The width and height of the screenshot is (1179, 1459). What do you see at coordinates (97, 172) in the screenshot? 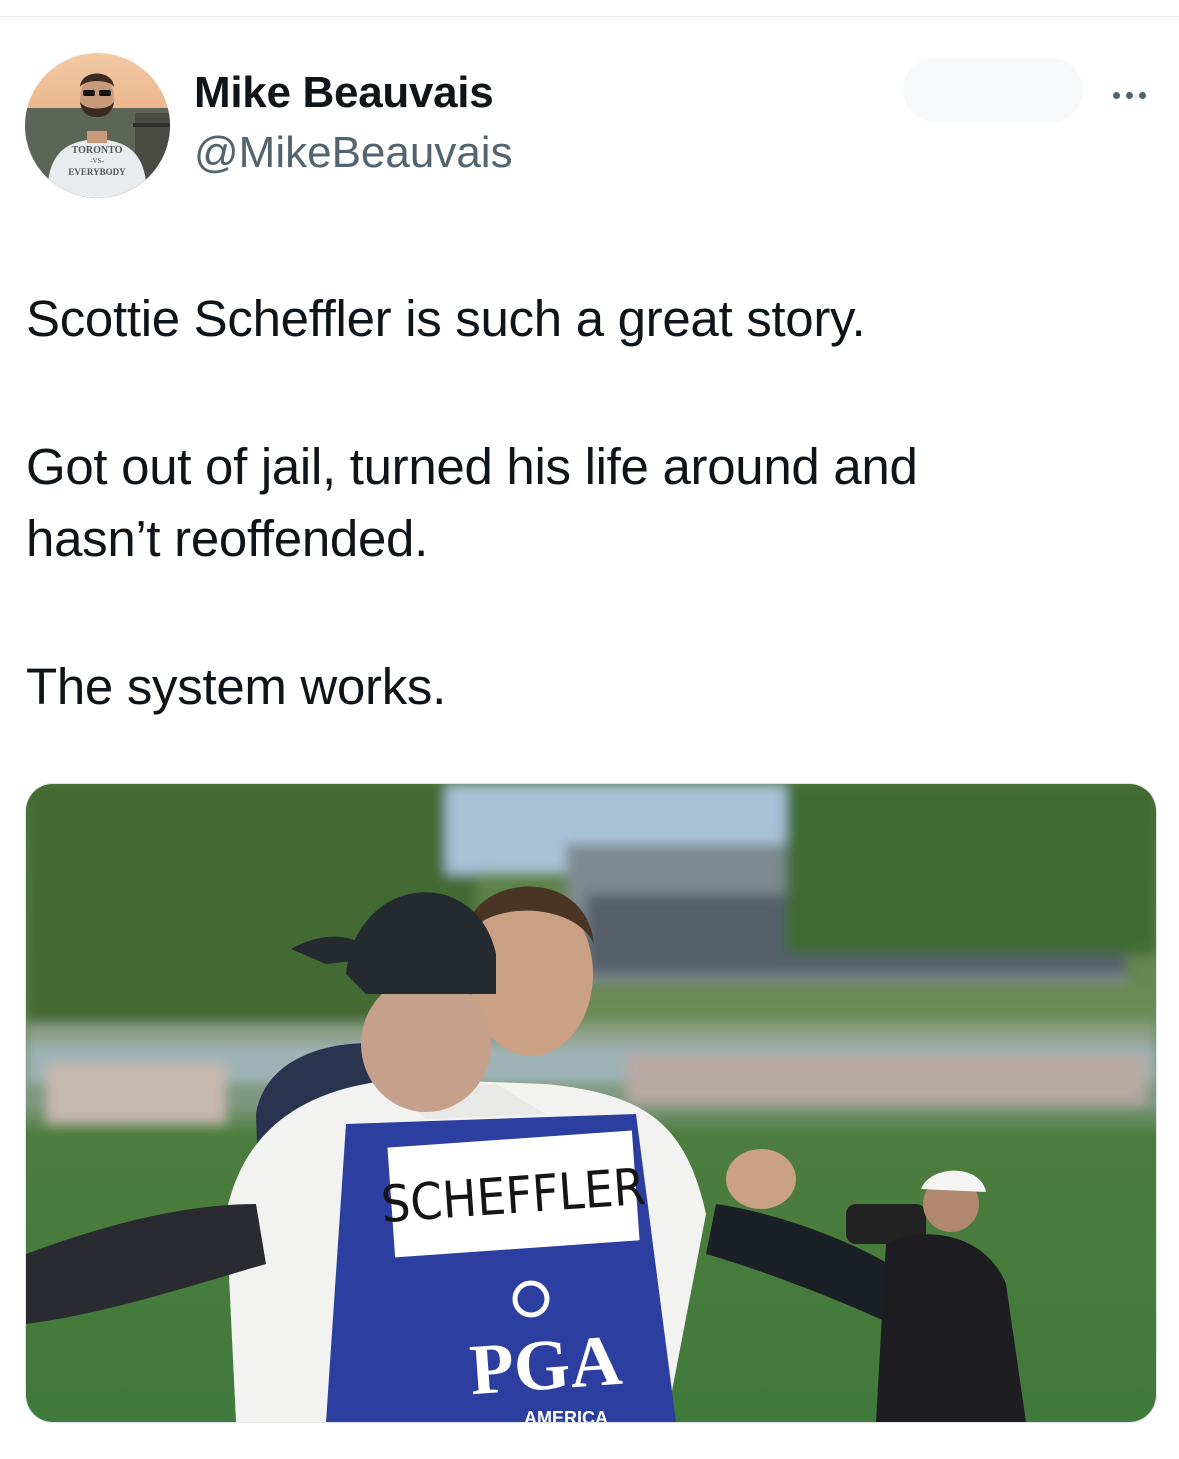
I see `avatar-shirt-line-3: EVERYBODY` at bounding box center [97, 172].